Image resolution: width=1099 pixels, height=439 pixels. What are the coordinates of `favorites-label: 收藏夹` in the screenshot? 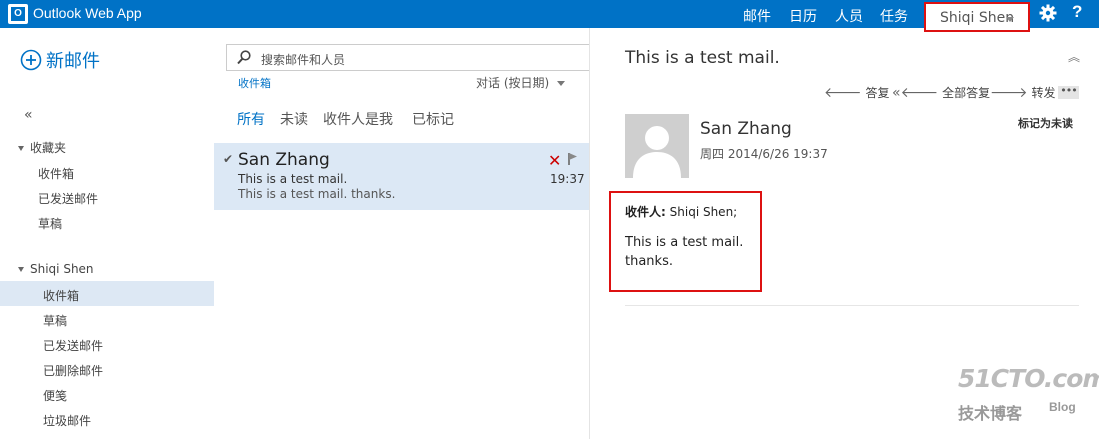 It's located at (48, 148).